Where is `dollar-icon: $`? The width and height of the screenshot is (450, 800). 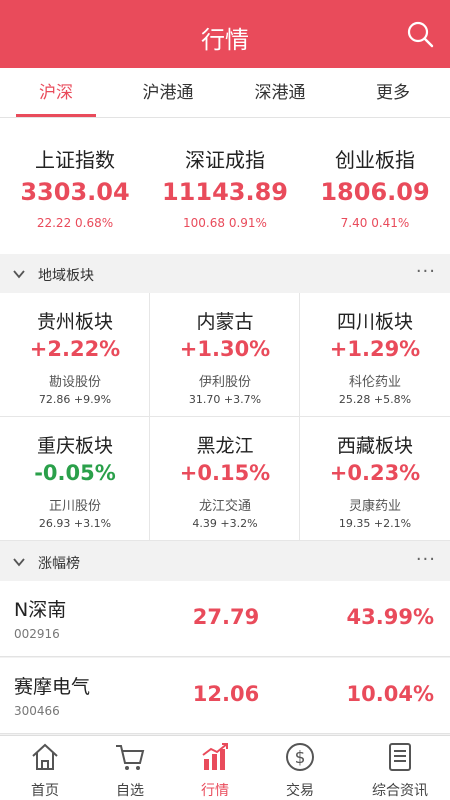 dollar-icon: $ is located at coordinates (300, 757).